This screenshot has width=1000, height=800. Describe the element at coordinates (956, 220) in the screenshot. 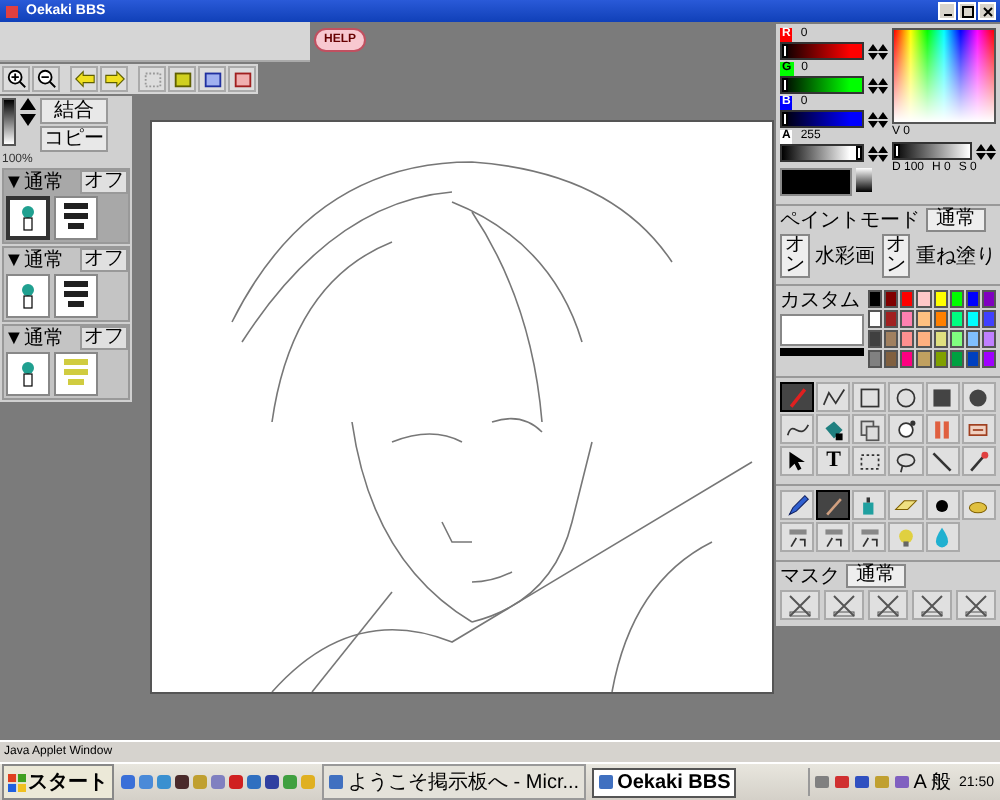

I see `paint-mode-dropdown: 通常` at that location.